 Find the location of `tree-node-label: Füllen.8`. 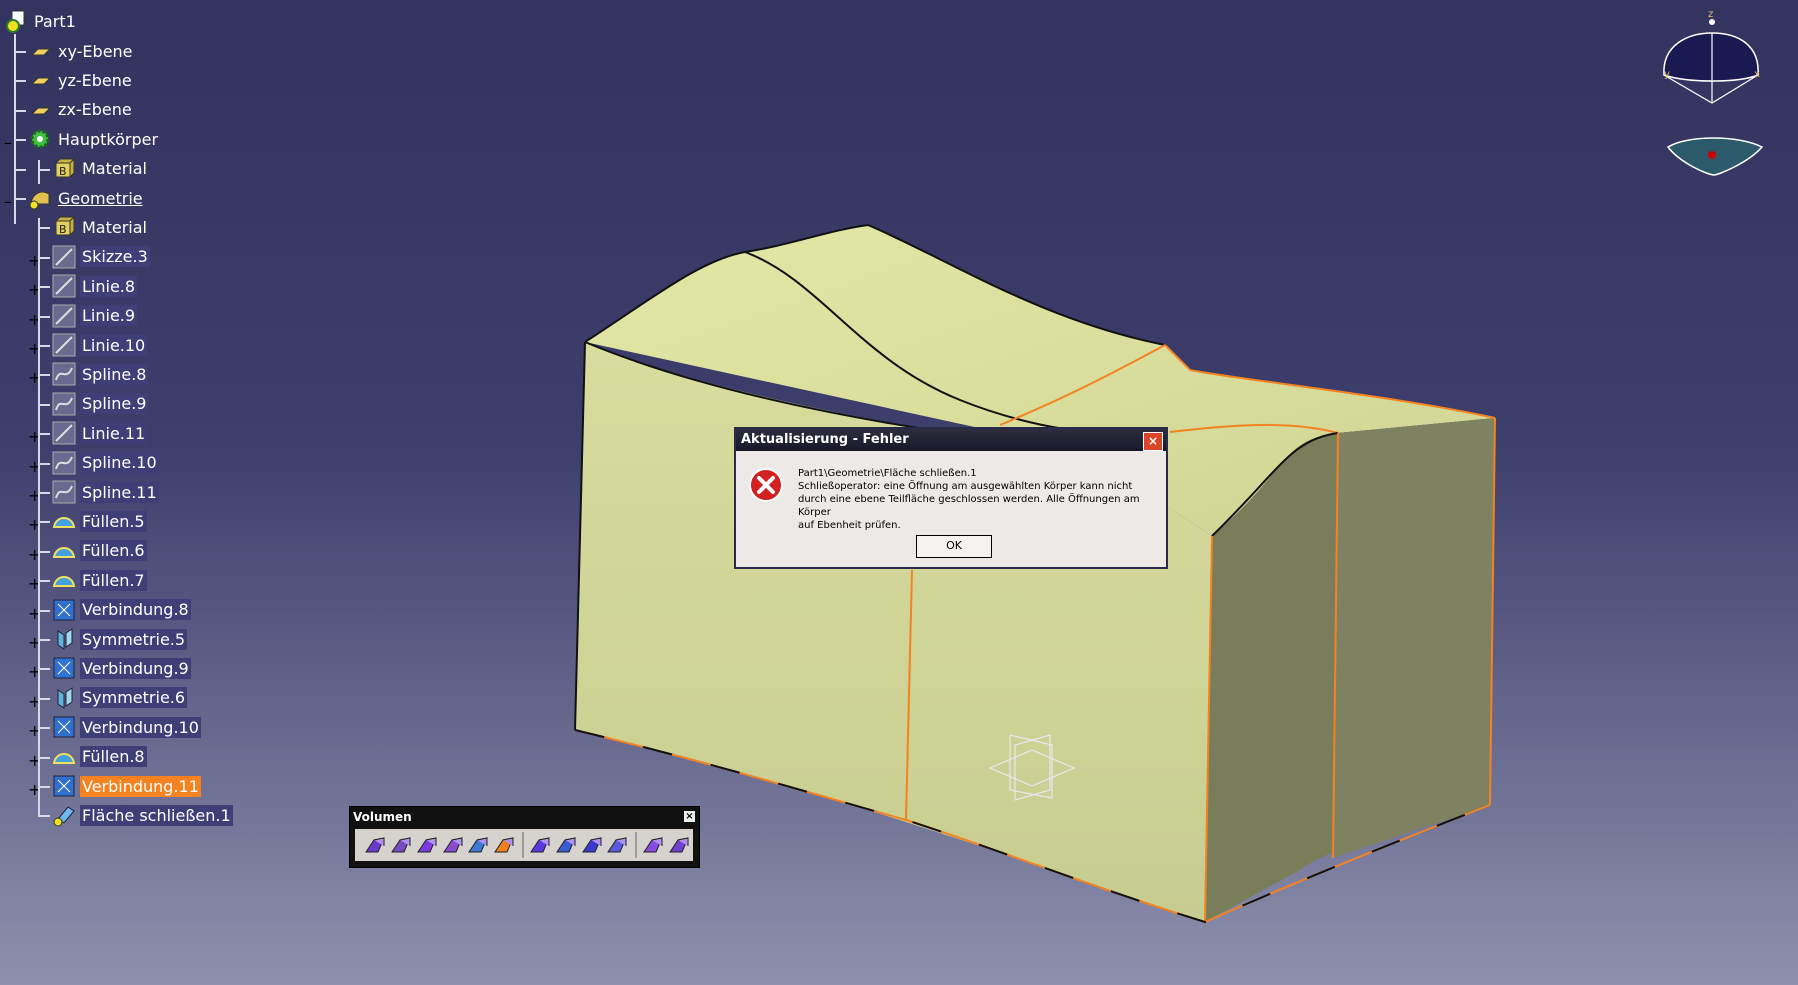

tree-node-label: Füllen.8 is located at coordinates (113, 757).